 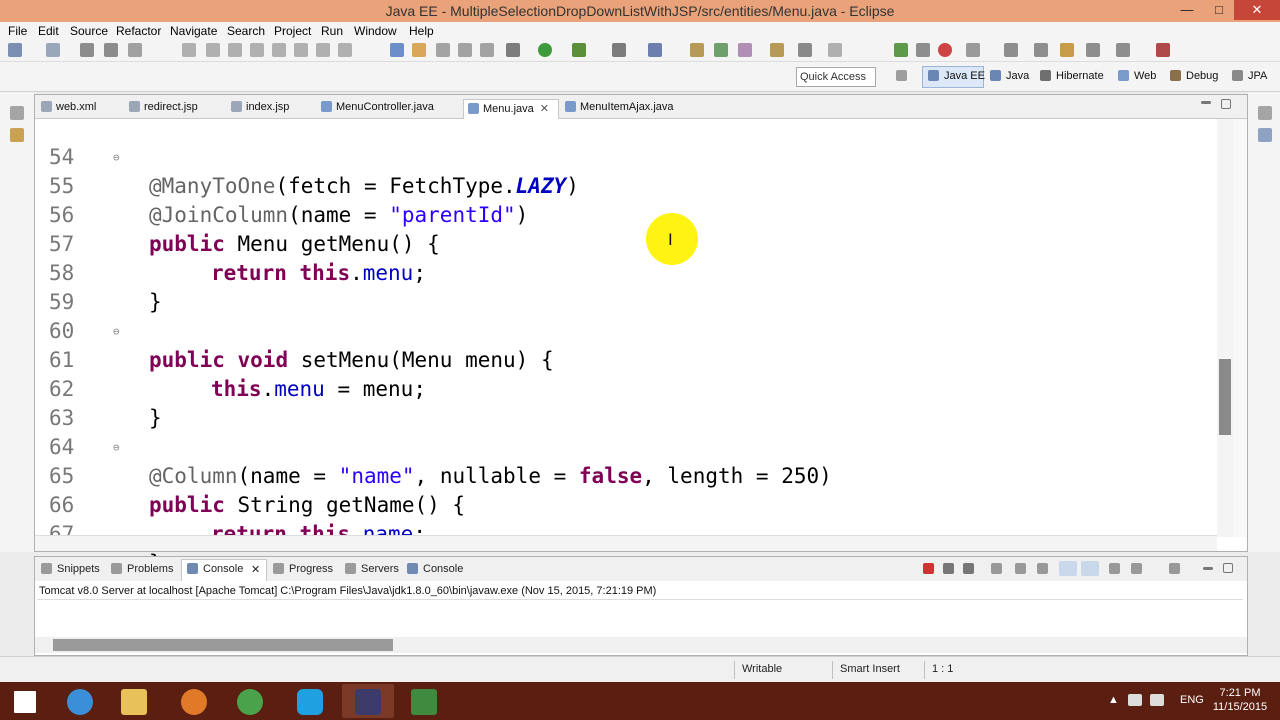 What do you see at coordinates (579, 50) in the screenshot?
I see `run-last-tool-icon` at bounding box center [579, 50].